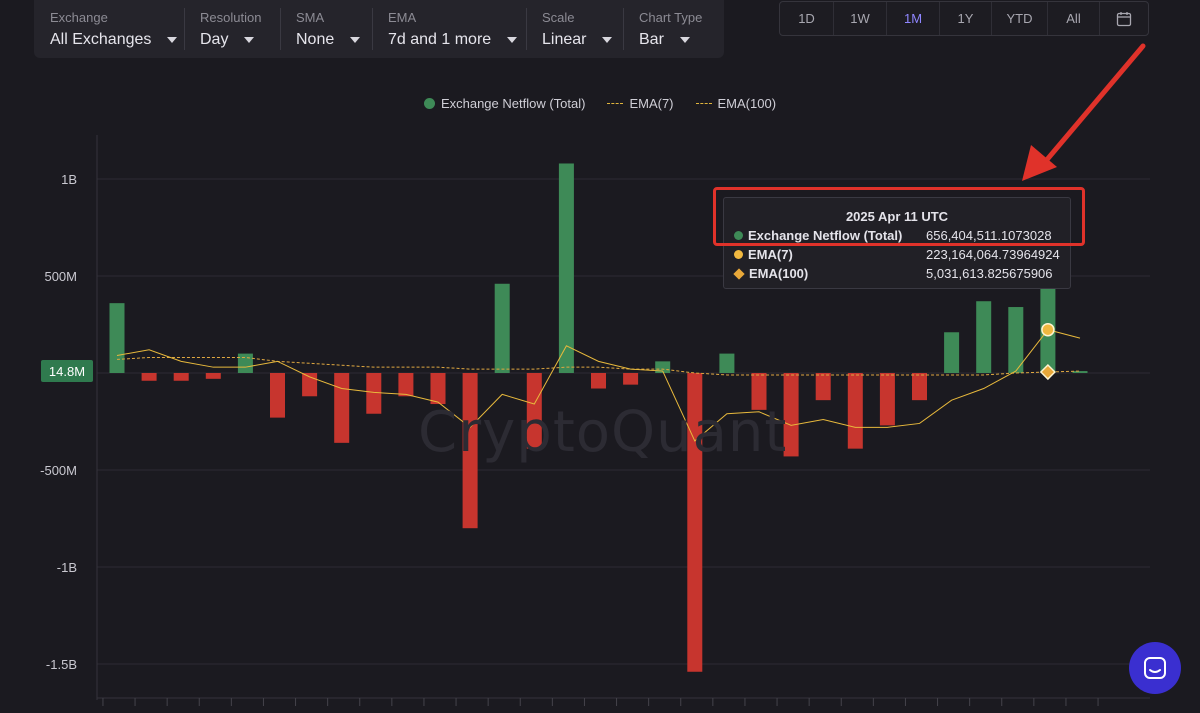 The height and width of the screenshot is (713, 1200). I want to click on y-tick-label: -1B, so click(67, 567).